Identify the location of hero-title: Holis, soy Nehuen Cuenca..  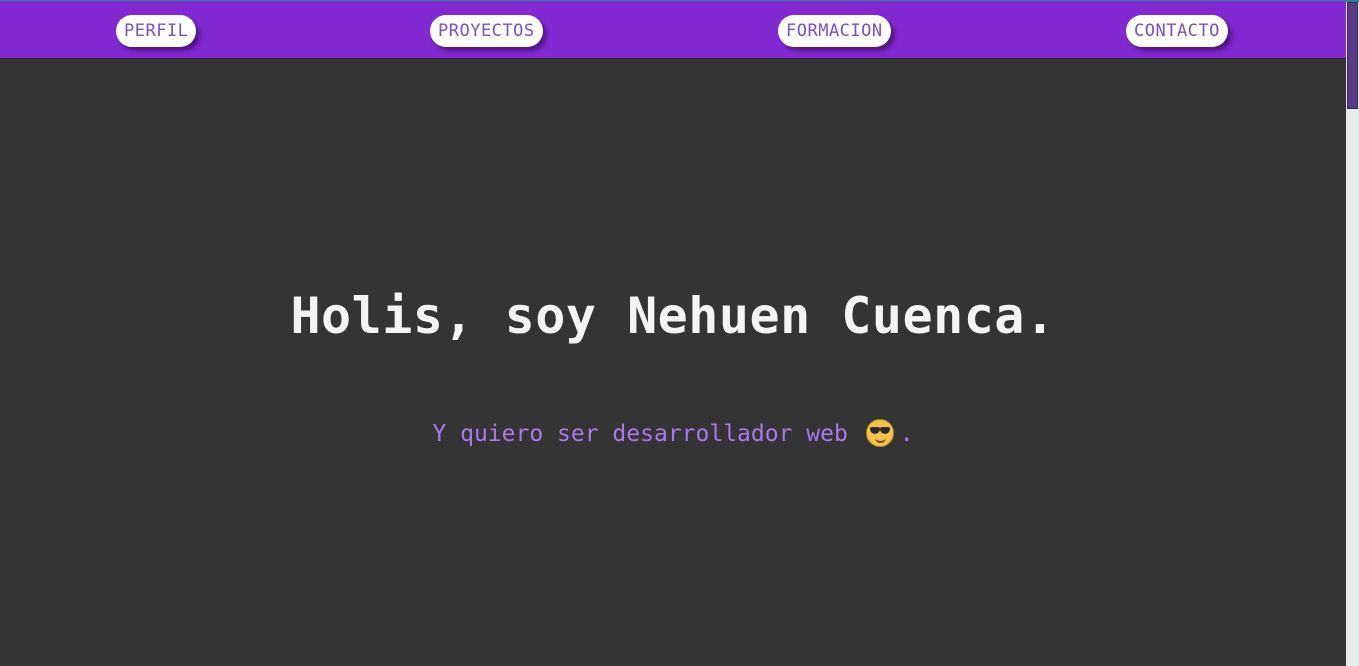
(673, 316).